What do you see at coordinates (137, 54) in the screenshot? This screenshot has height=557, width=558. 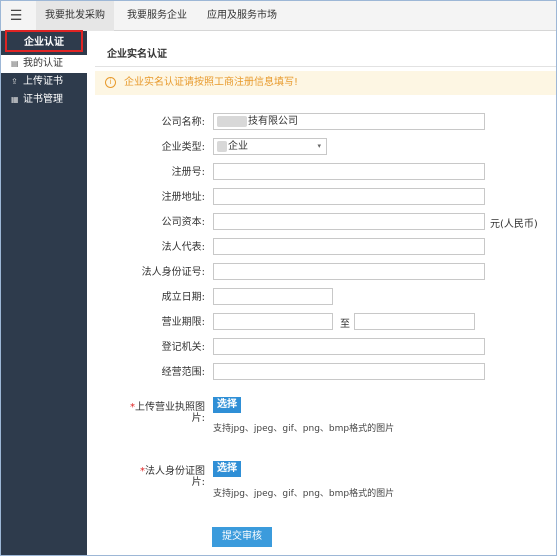 I see `page-title: 企业实名认证` at bounding box center [137, 54].